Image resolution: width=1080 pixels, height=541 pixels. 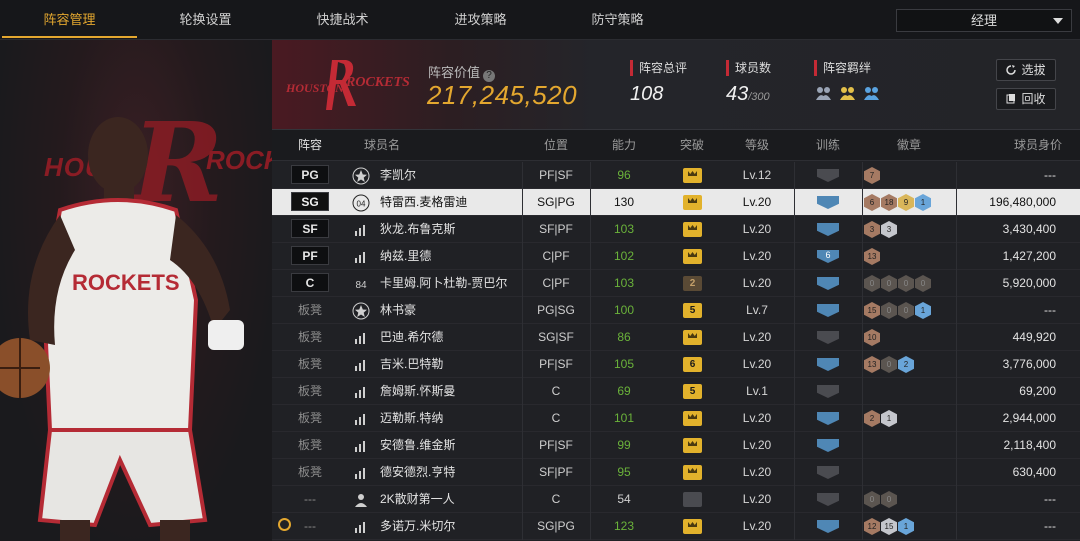 What do you see at coordinates (676, 499) in the screenshot?
I see `table-row: --- 2K散财第一人 C 54 Lv.20 0 0 ---` at bounding box center [676, 499].